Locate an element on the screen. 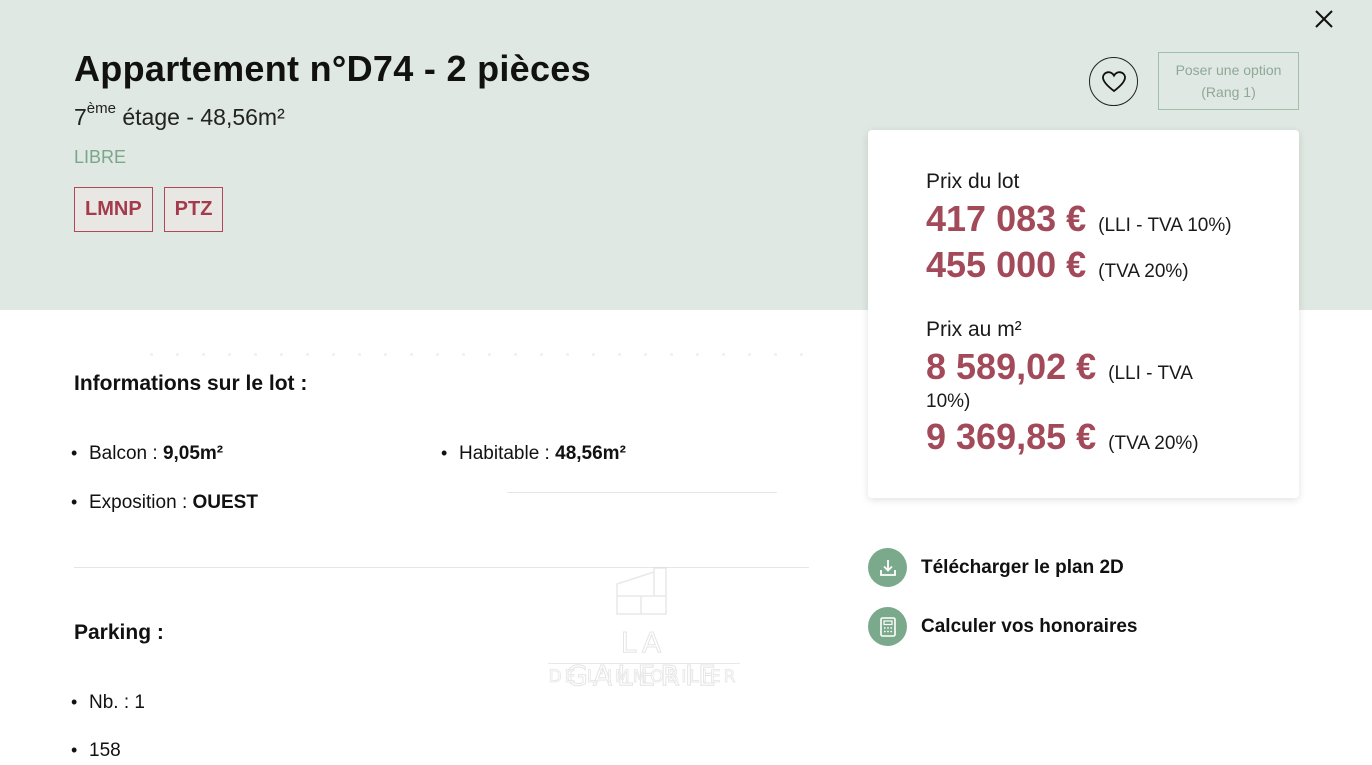 Image resolution: width=1372 pixels, height=765 pixels. option-button-label: Poser une option is located at coordinates (1228, 70).